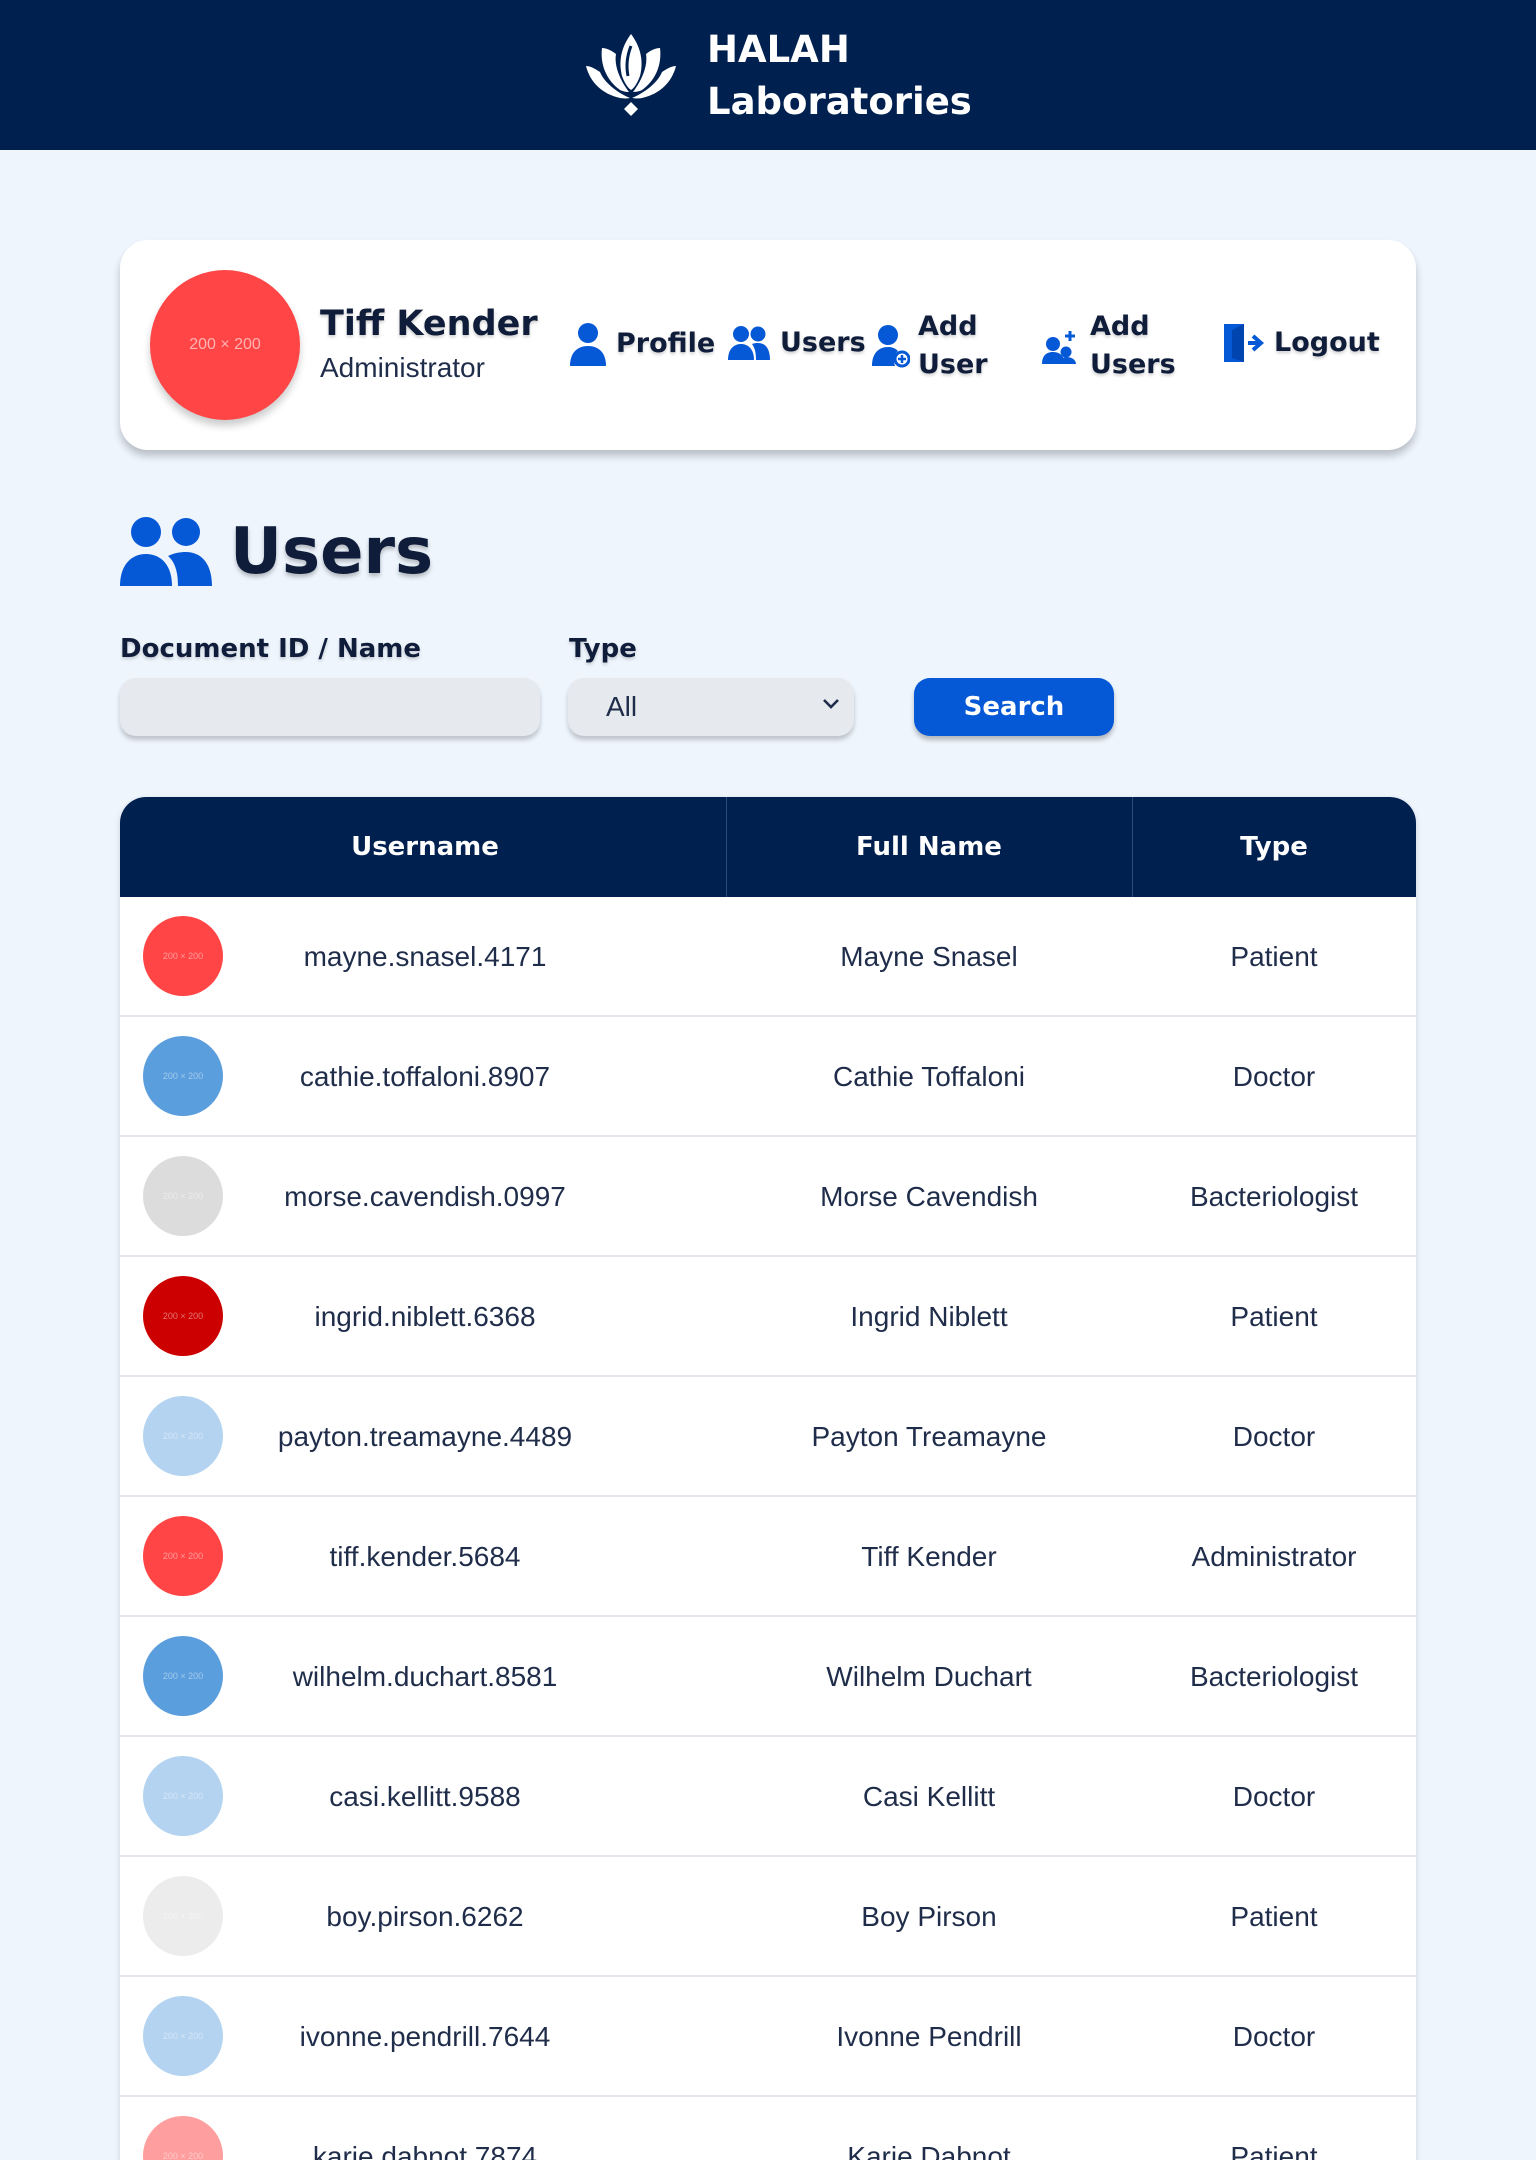 Image resolution: width=1536 pixels, height=2160 pixels. What do you see at coordinates (425, 2036) in the screenshot?
I see `cell-username: ivonne.pendrill.7644` at bounding box center [425, 2036].